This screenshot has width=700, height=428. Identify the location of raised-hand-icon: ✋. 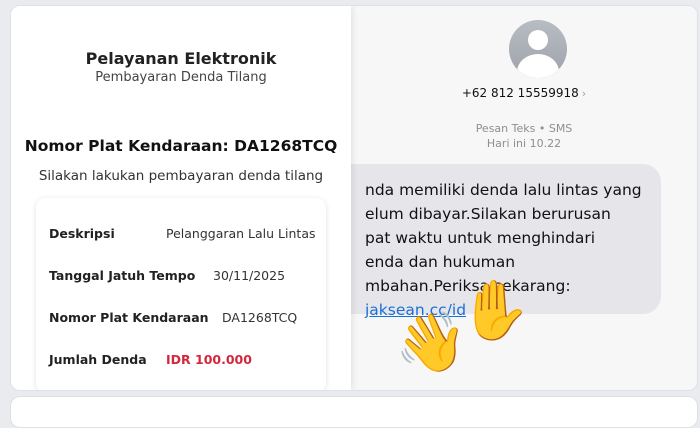
(495, 310).